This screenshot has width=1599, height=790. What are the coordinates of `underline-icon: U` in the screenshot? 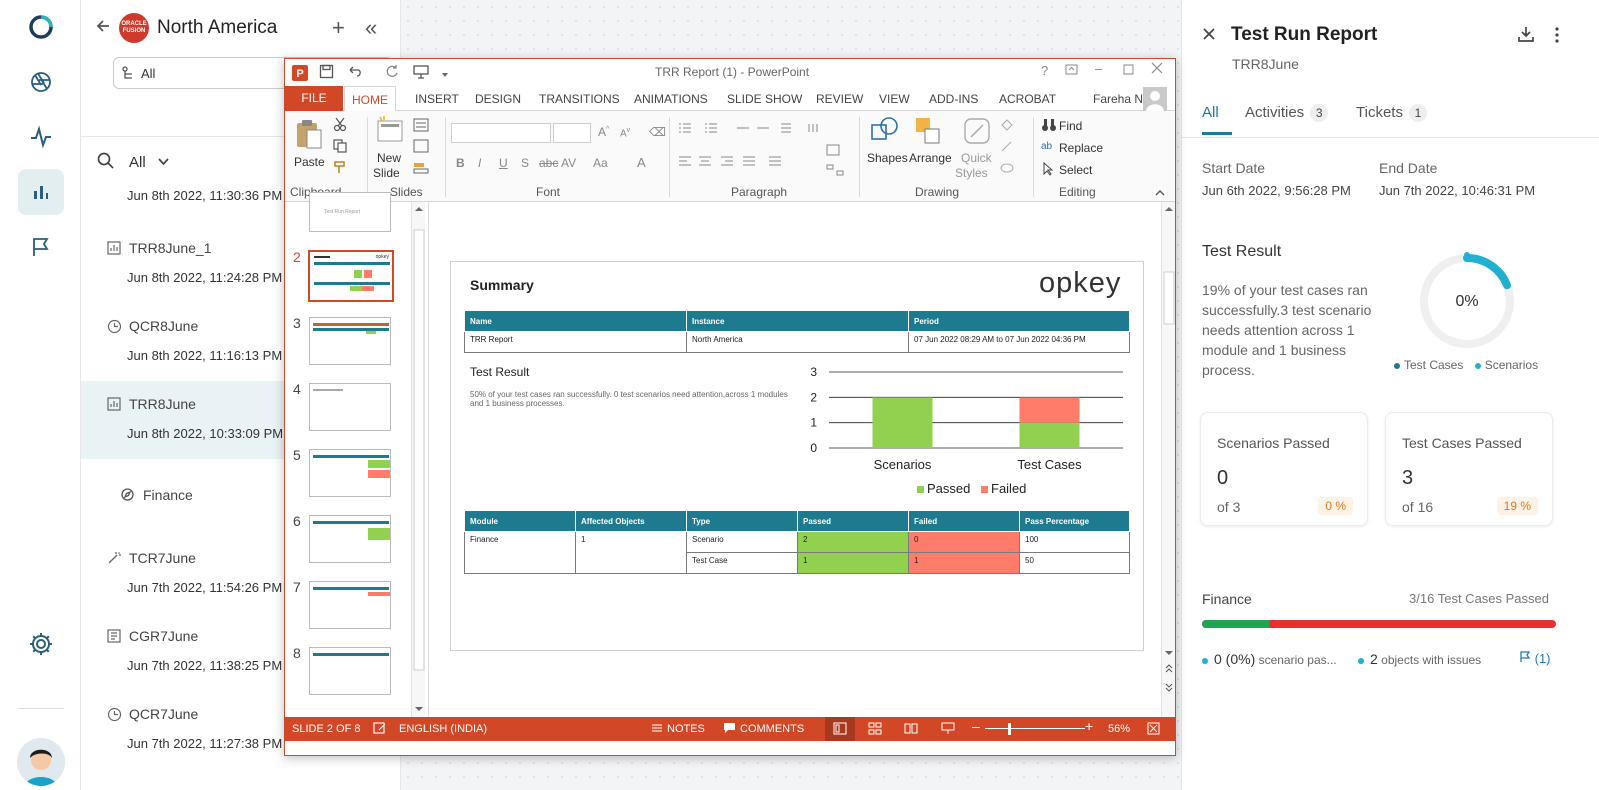 It's located at (503, 163).